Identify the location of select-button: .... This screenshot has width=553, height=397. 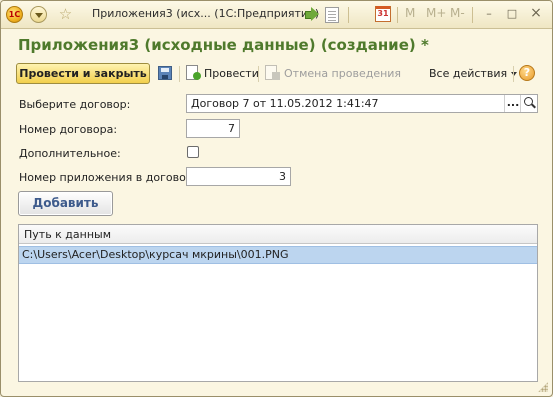
(512, 103).